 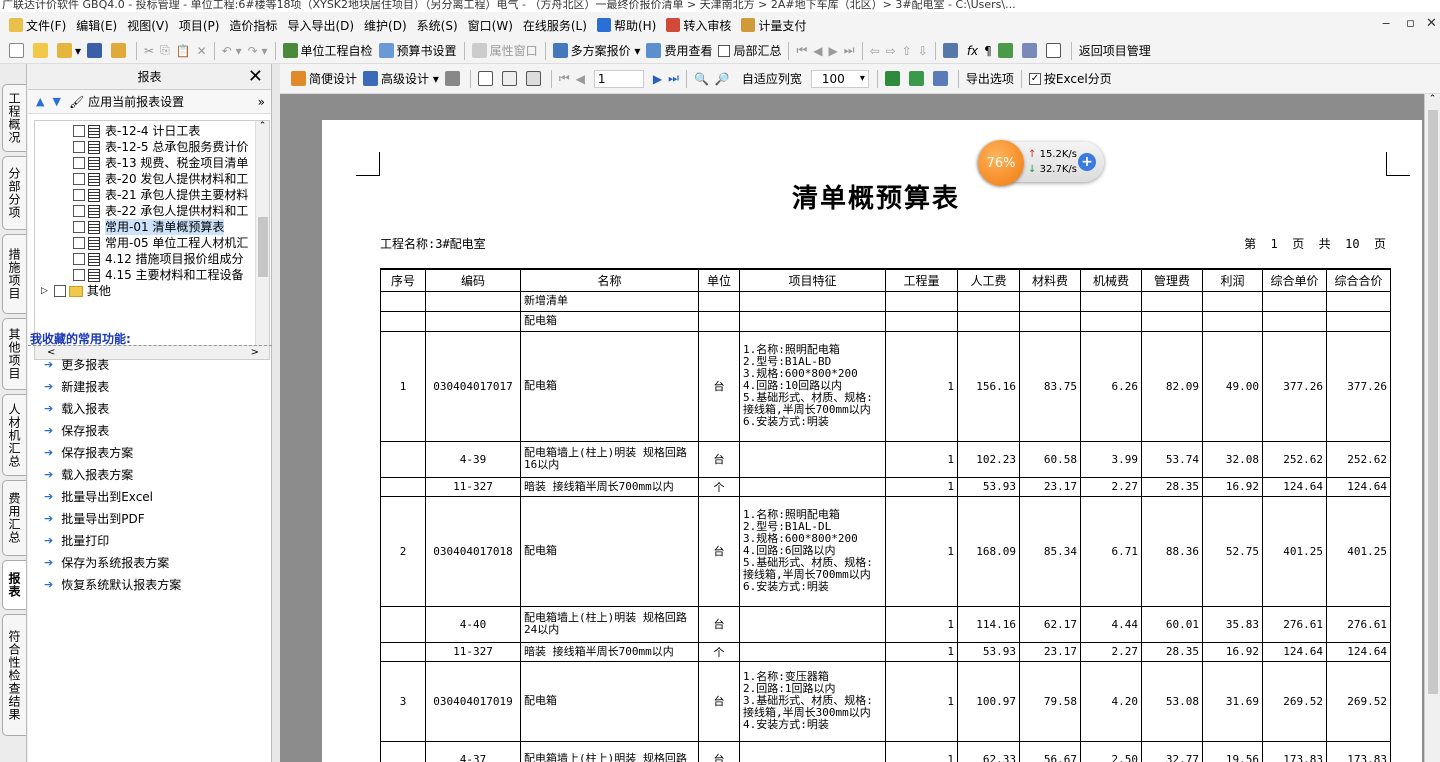 What do you see at coordinates (69, 51) in the screenshot?
I see `open-folder-icon: ▾` at bounding box center [69, 51].